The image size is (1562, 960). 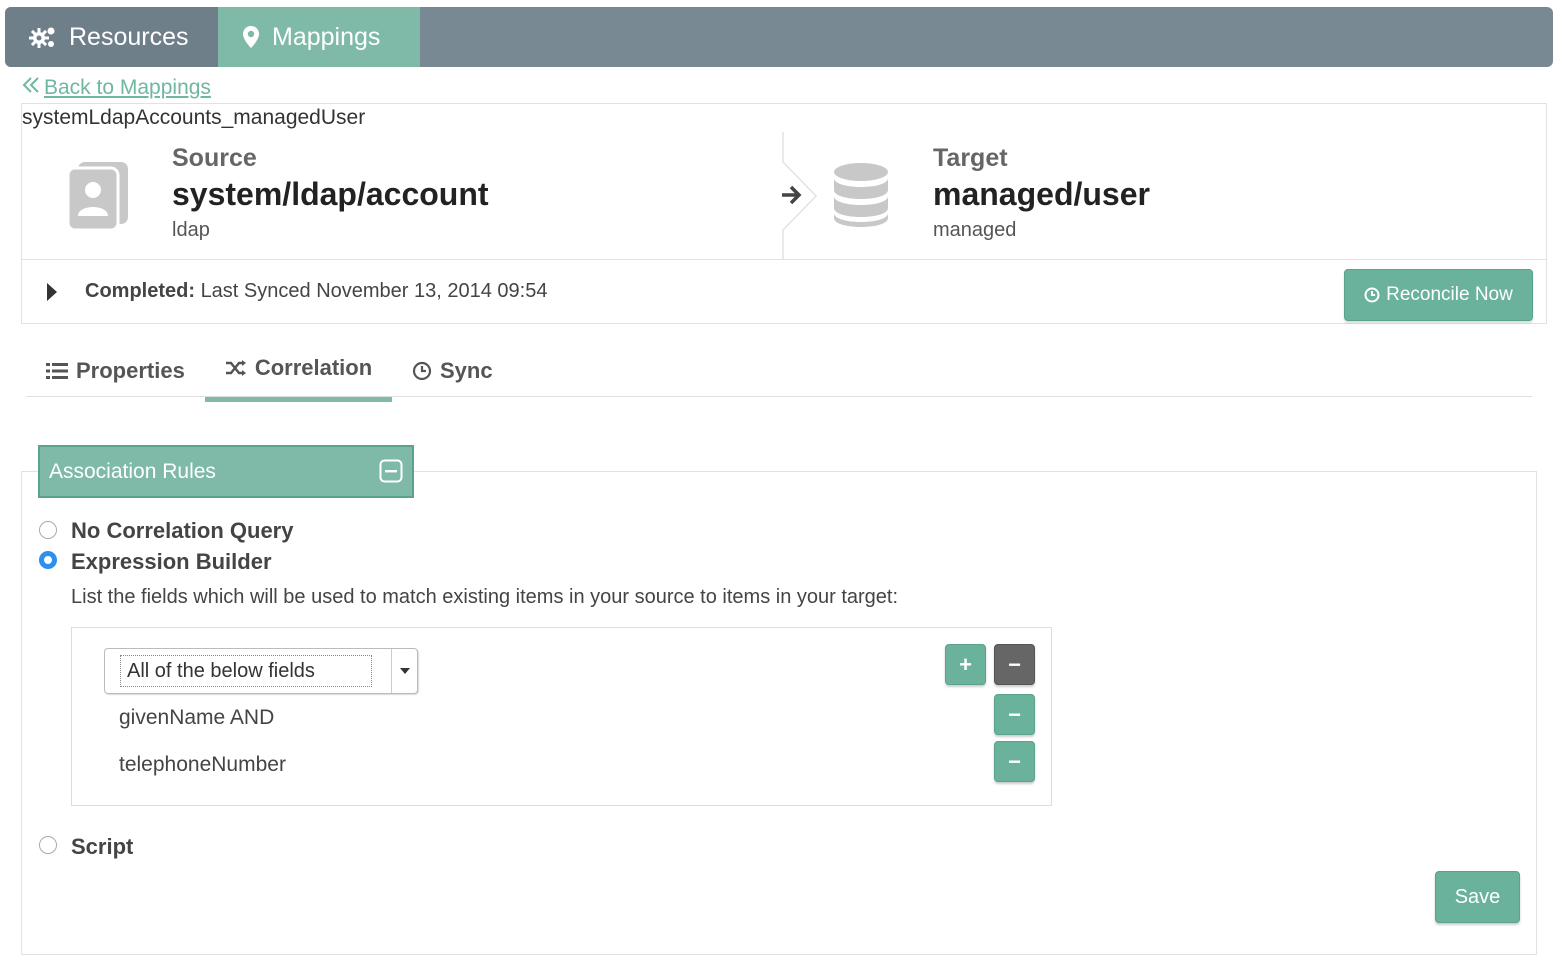 I want to click on map-marker-icon, so click(x=251, y=37).